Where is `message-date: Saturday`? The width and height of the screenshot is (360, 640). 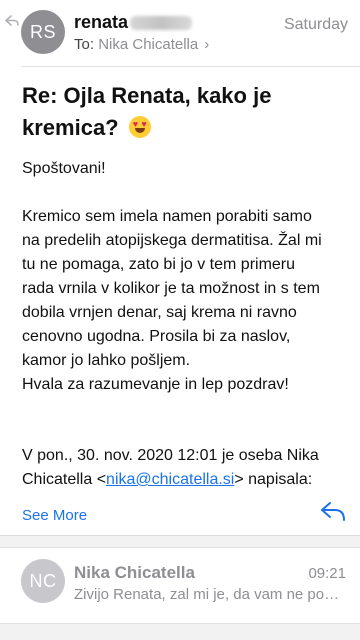 message-date: Saturday is located at coordinates (315, 24).